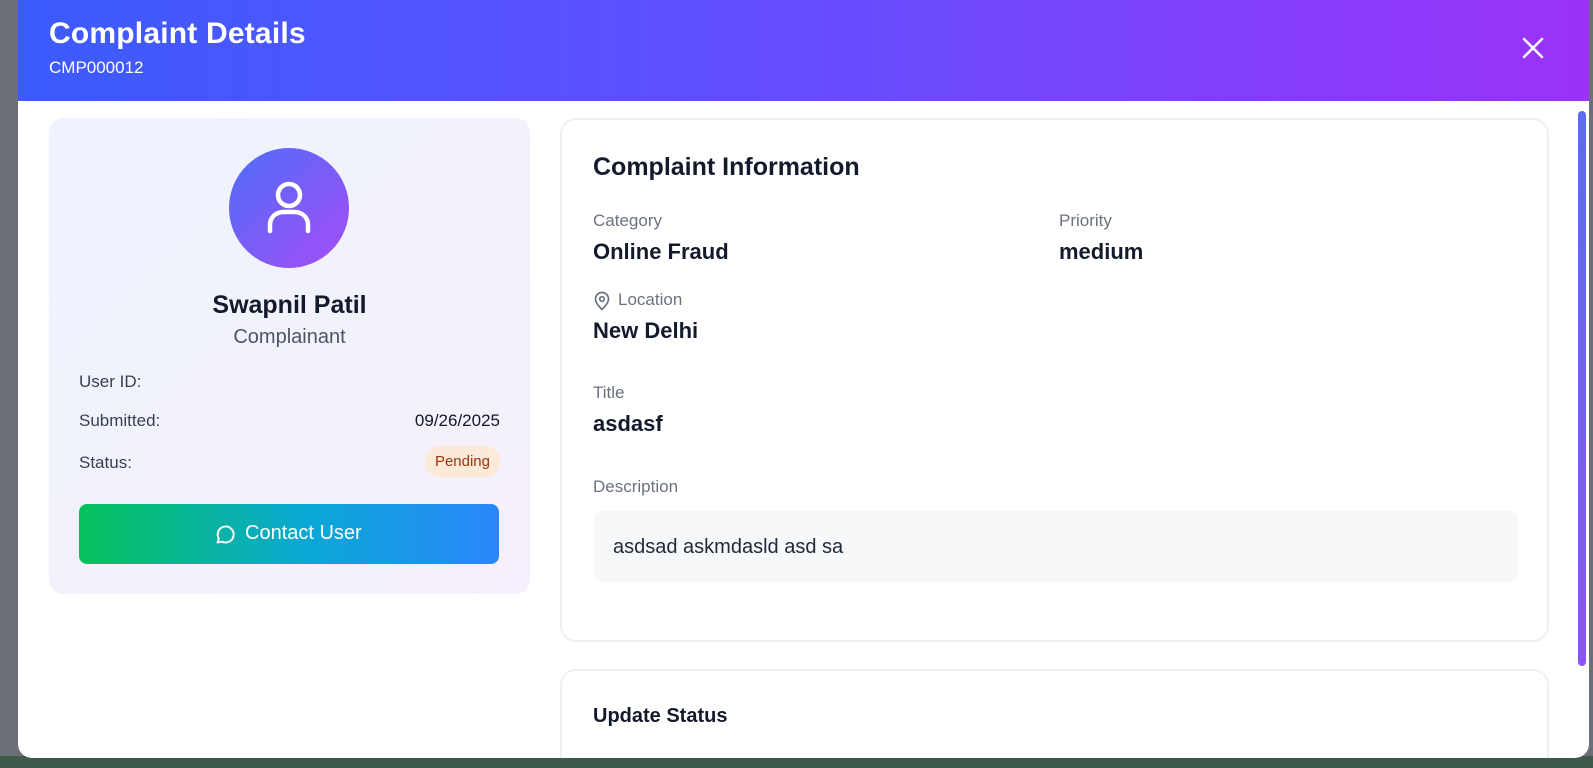  I want to click on update-status-card: Update Status, so click(1054, 713).